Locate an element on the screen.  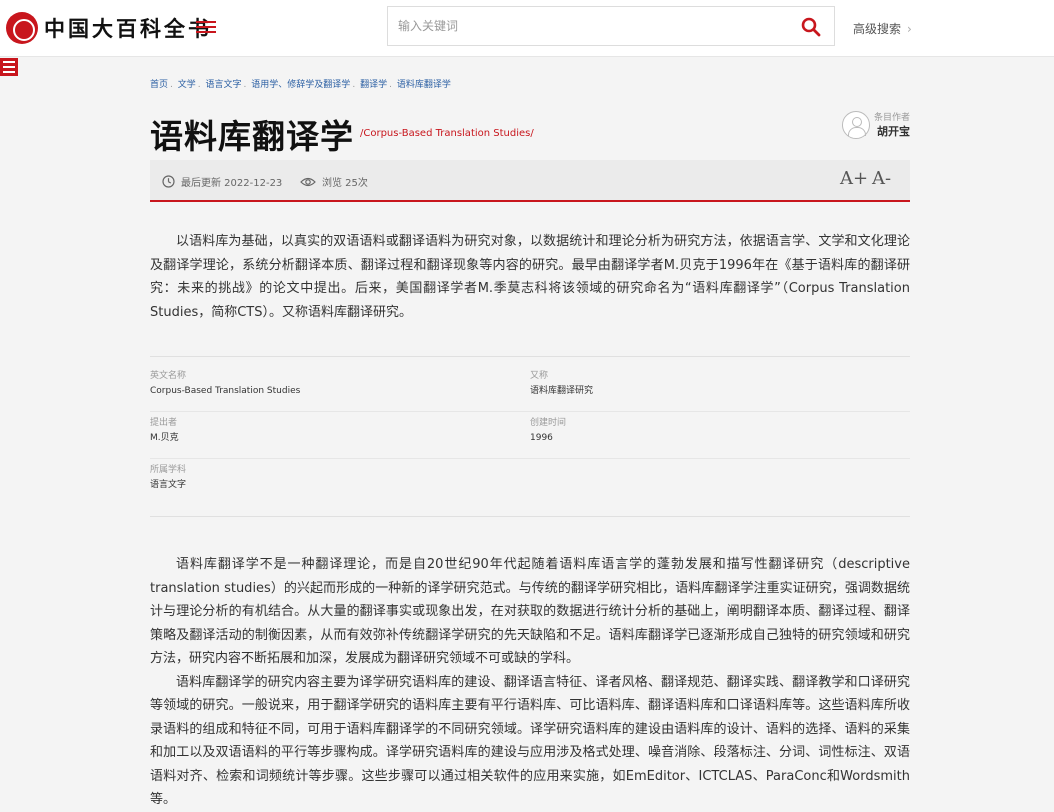
page-title: 语料库翻译学 is located at coordinates (252, 136).